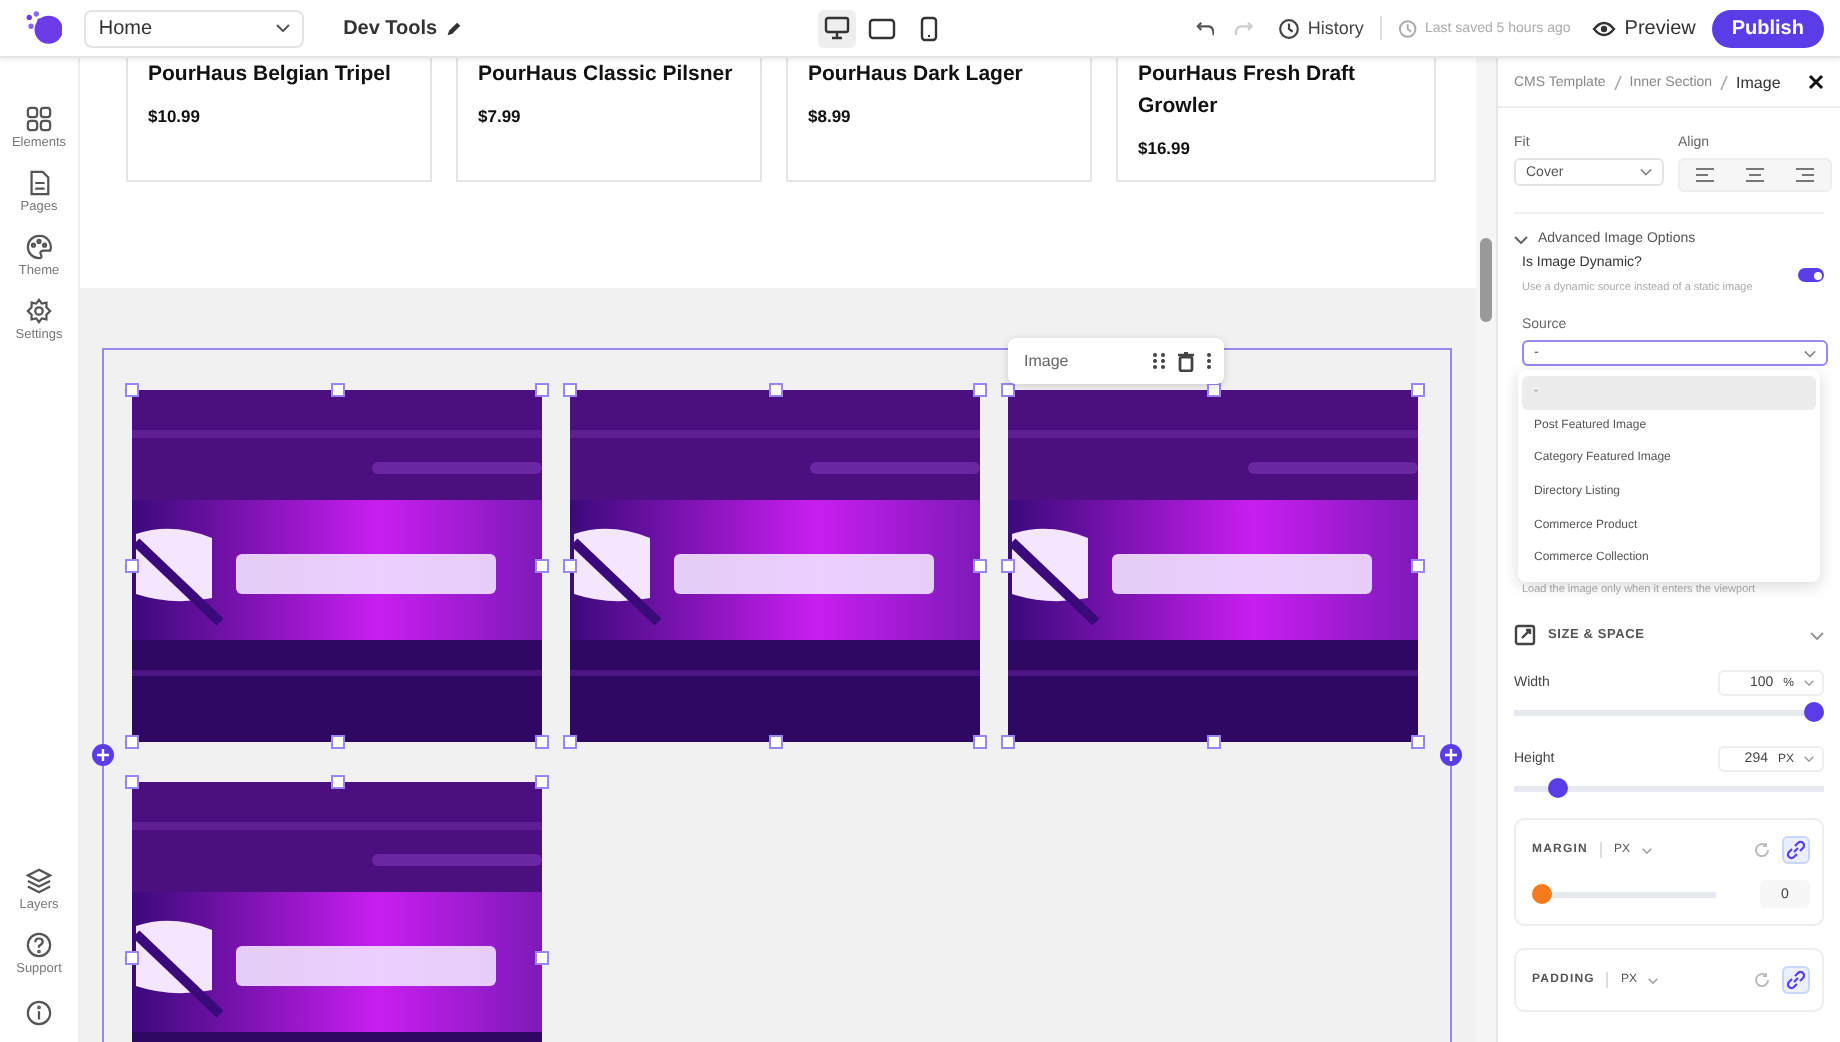 Image resolution: width=1840 pixels, height=1042 pixels. What do you see at coordinates (453, 28) in the screenshot?
I see `pencil-icon` at bounding box center [453, 28].